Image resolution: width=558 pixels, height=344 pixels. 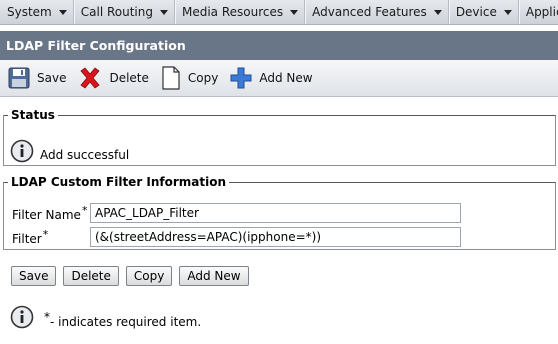 I want to click on menu-system: System, so click(x=37, y=12).